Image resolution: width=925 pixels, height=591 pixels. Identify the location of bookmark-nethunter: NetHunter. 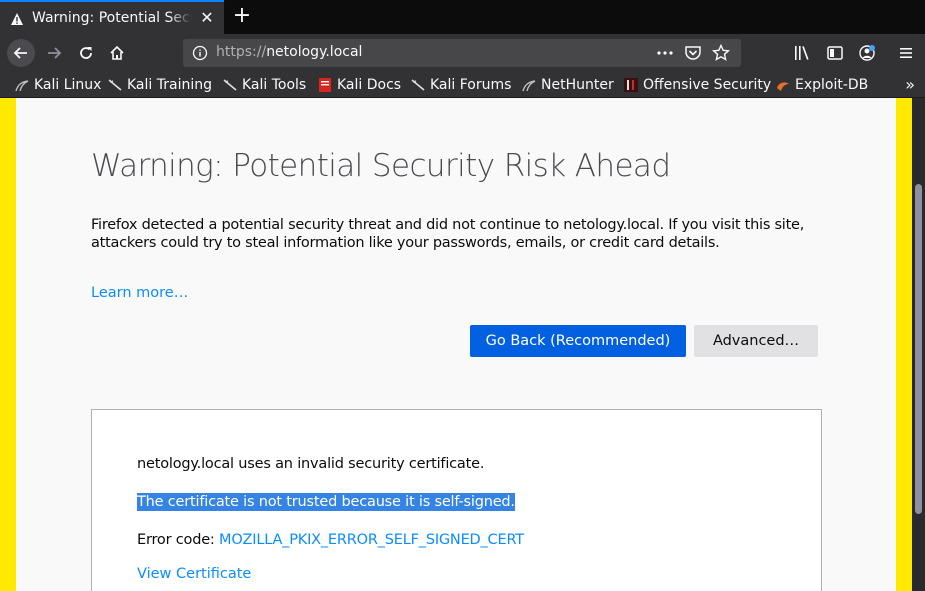
(568, 85).